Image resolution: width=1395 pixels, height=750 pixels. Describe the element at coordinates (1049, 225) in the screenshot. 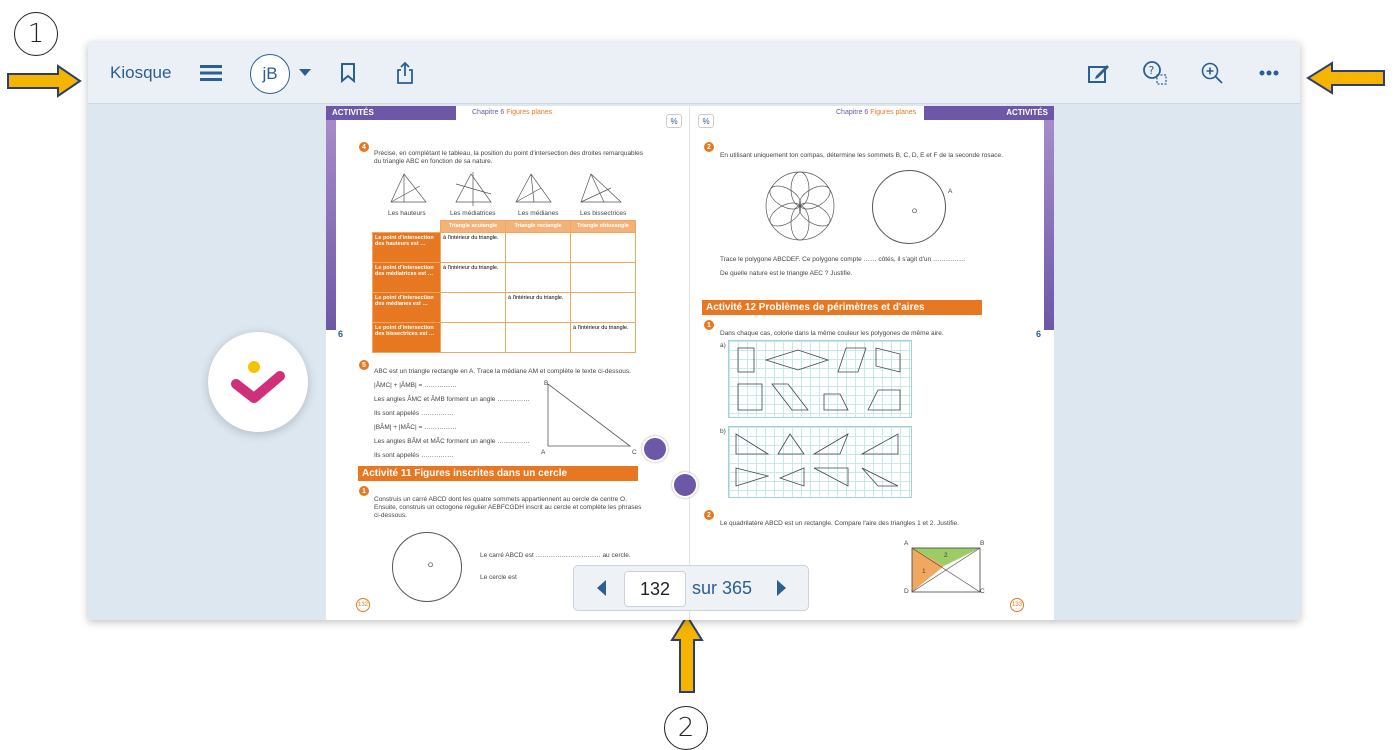

I see `right-side-decoration` at that location.